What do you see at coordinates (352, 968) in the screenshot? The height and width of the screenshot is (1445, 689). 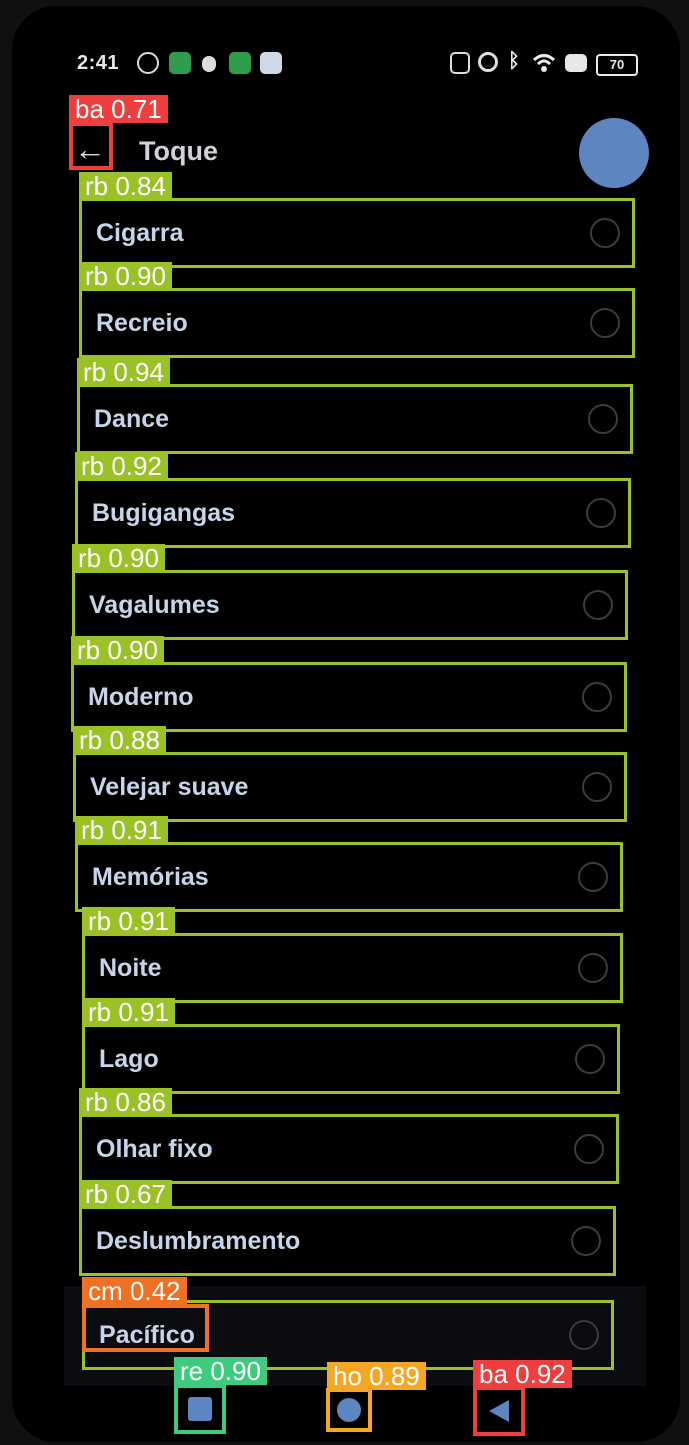 I see `ringtone-item: Noite` at bounding box center [352, 968].